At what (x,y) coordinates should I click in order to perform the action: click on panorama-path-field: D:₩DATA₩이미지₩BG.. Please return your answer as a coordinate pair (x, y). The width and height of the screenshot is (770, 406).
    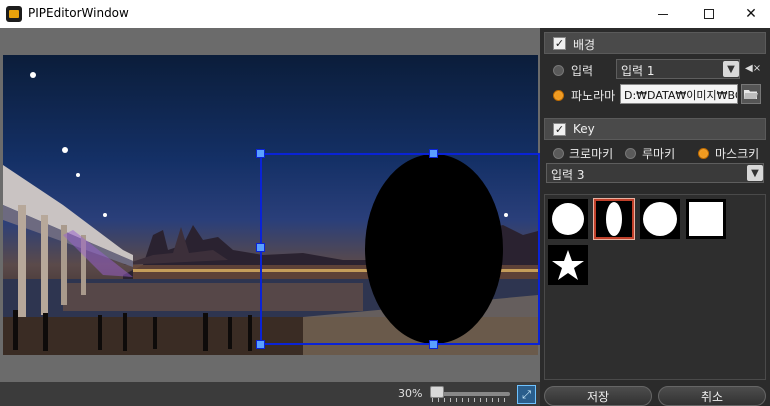
    Looking at the image, I should click on (679, 94).